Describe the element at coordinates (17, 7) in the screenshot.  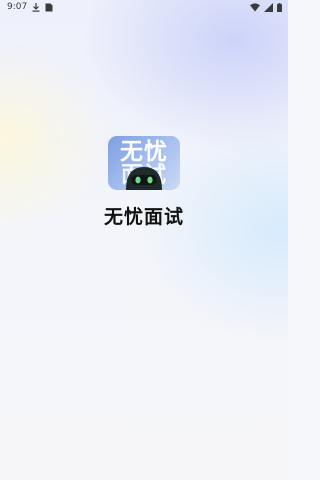
I see `status-time: 9:07` at that location.